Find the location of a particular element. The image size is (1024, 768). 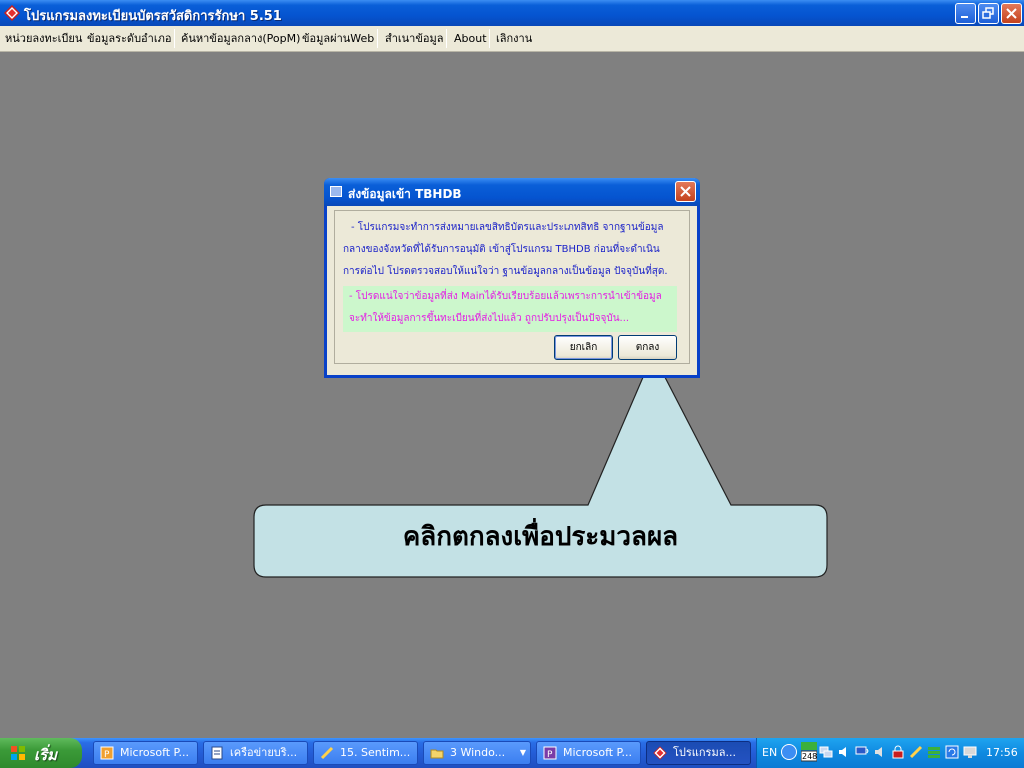

restore-button is located at coordinates (988, 13).